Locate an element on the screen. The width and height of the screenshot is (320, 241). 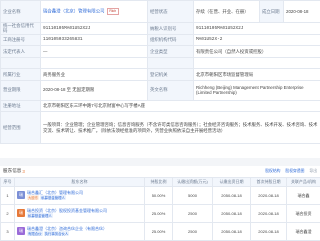
shareholder-cell: 瑞 瑞合鑫澄（北京）咨询合伙企业（有限合伙） 有限合伙执行事务合伙人 is located at coordinates (80, 232).